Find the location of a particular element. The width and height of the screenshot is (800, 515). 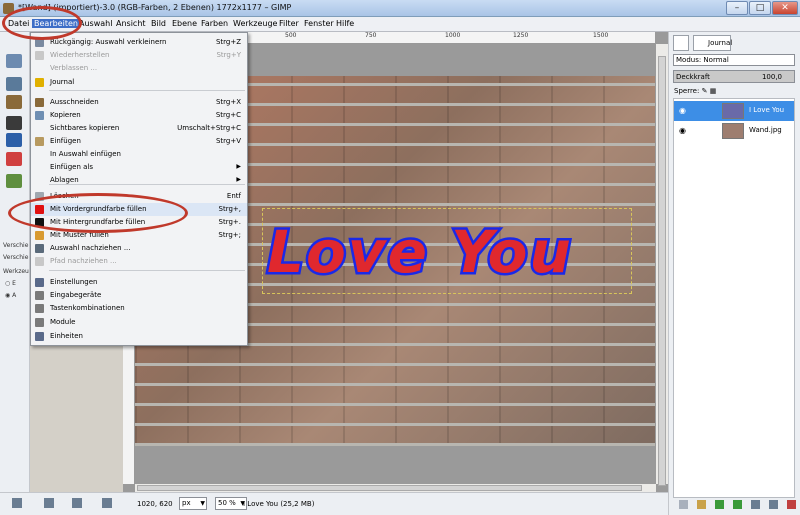

brush-lock-icon: ✎ is located at coordinates (705, 91).